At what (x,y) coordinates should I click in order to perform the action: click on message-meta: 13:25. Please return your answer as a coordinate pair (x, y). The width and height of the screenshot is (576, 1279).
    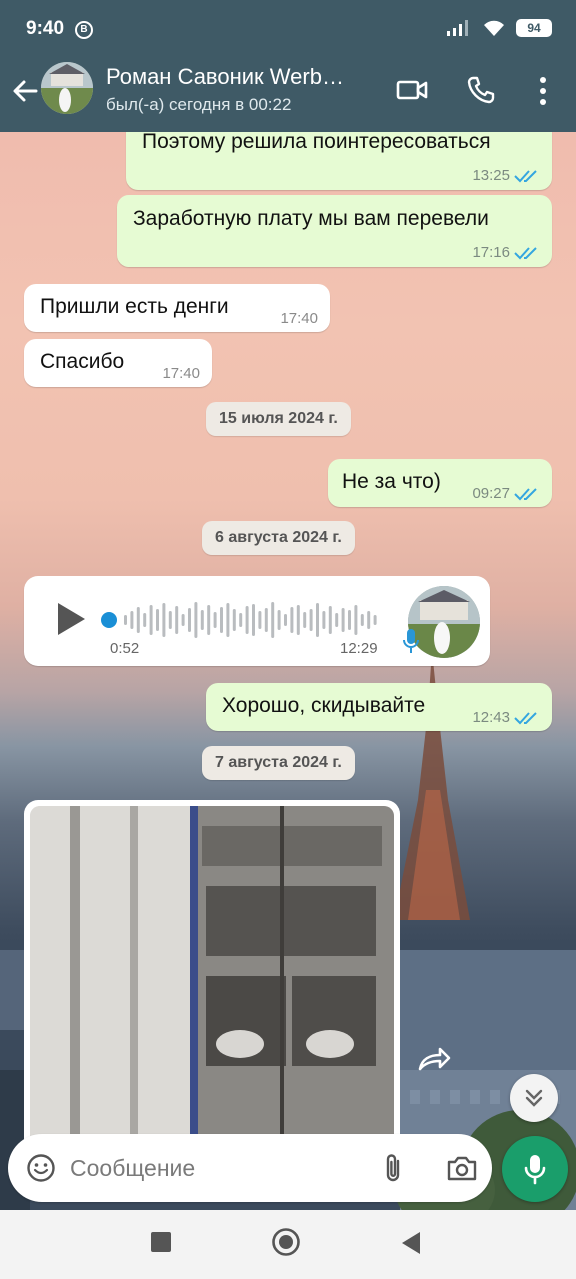
    Looking at the image, I should click on (506, 175).